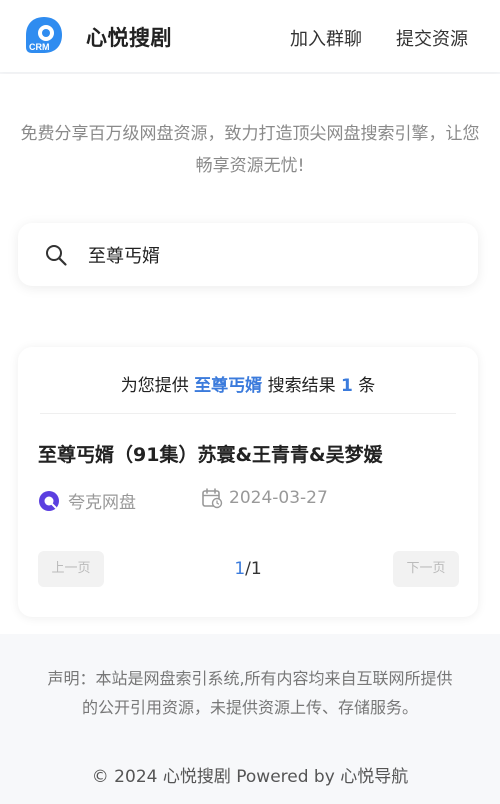 The height and width of the screenshot is (804, 500). Describe the element at coordinates (49, 500) in the screenshot. I see `quark-pan-icon` at that location.